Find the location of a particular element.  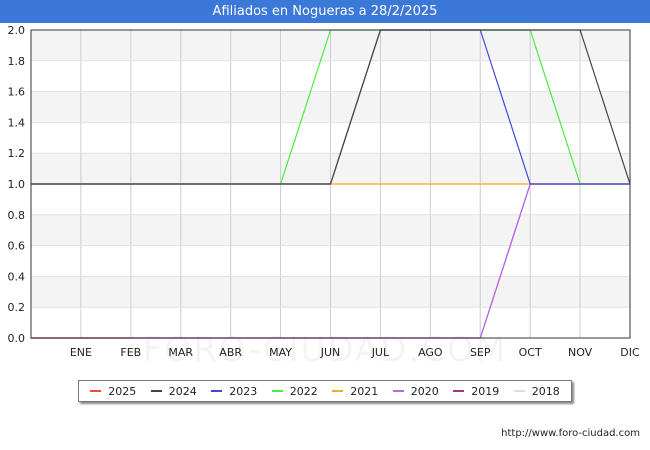

legend-label: 2020 is located at coordinates (424, 391).